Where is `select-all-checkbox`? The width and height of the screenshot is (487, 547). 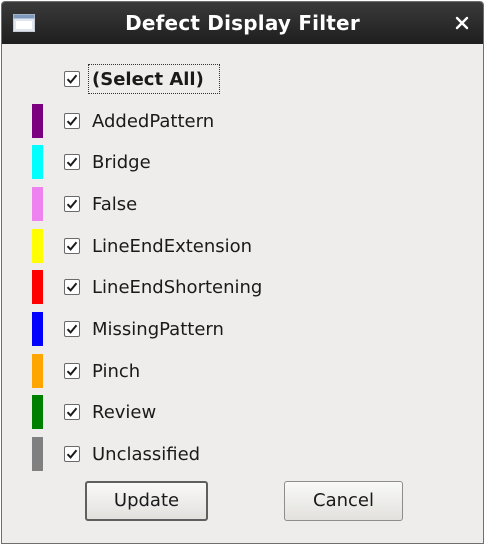
select-all-checkbox is located at coordinates (72, 79).